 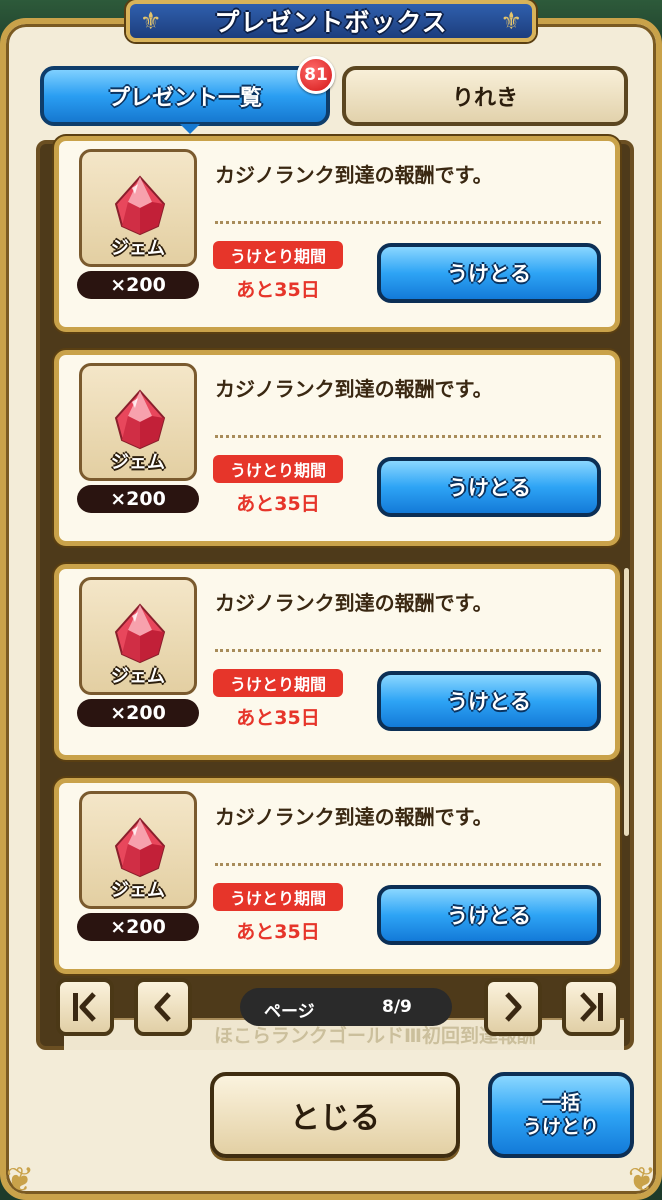 What do you see at coordinates (561, 1115) in the screenshot?
I see `receive-all-button: 一括 うけとり` at bounding box center [561, 1115].